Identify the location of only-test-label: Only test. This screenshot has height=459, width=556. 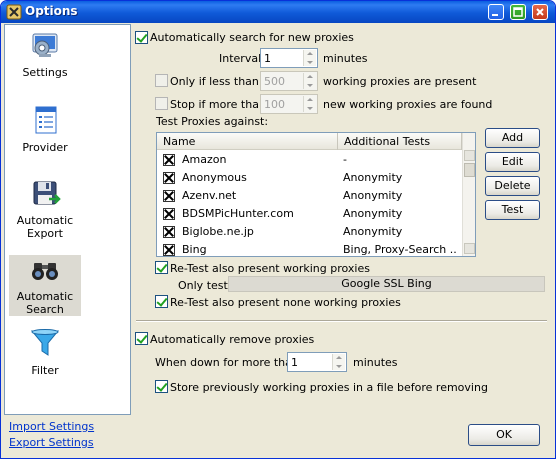
(203, 285).